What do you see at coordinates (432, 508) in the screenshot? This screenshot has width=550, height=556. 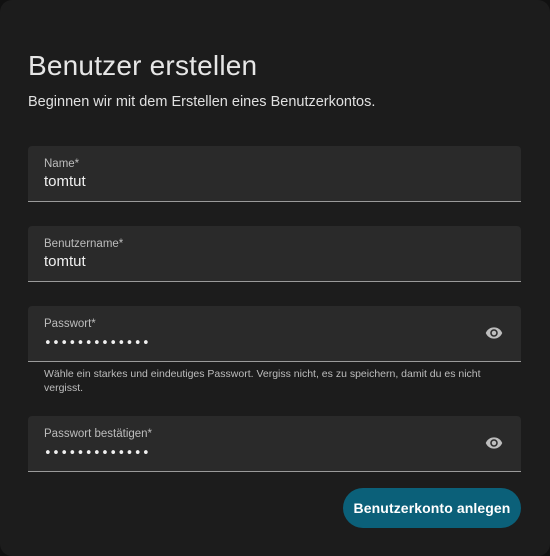 I see `create-account-button: Benutzerkonto anlegen` at bounding box center [432, 508].